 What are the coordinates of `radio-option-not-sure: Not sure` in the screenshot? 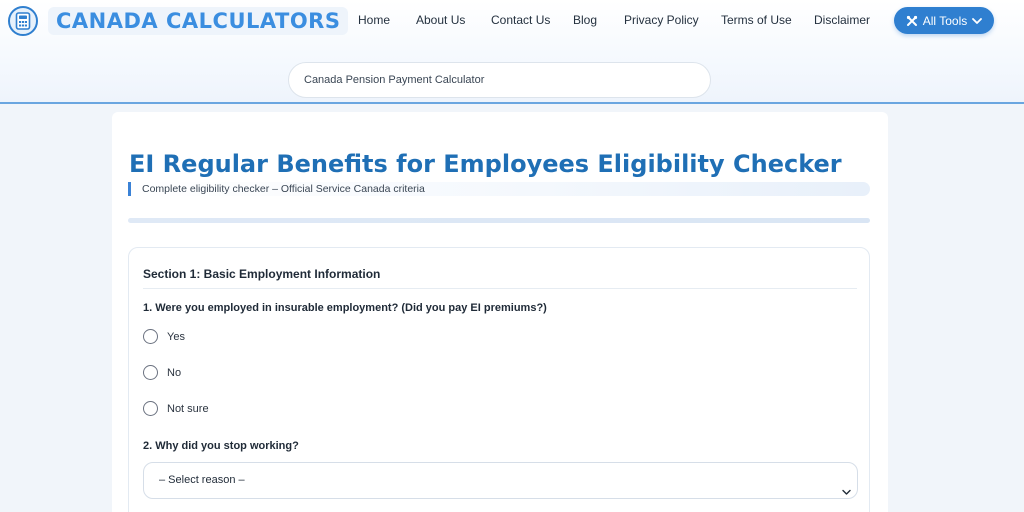 It's located at (176, 408).